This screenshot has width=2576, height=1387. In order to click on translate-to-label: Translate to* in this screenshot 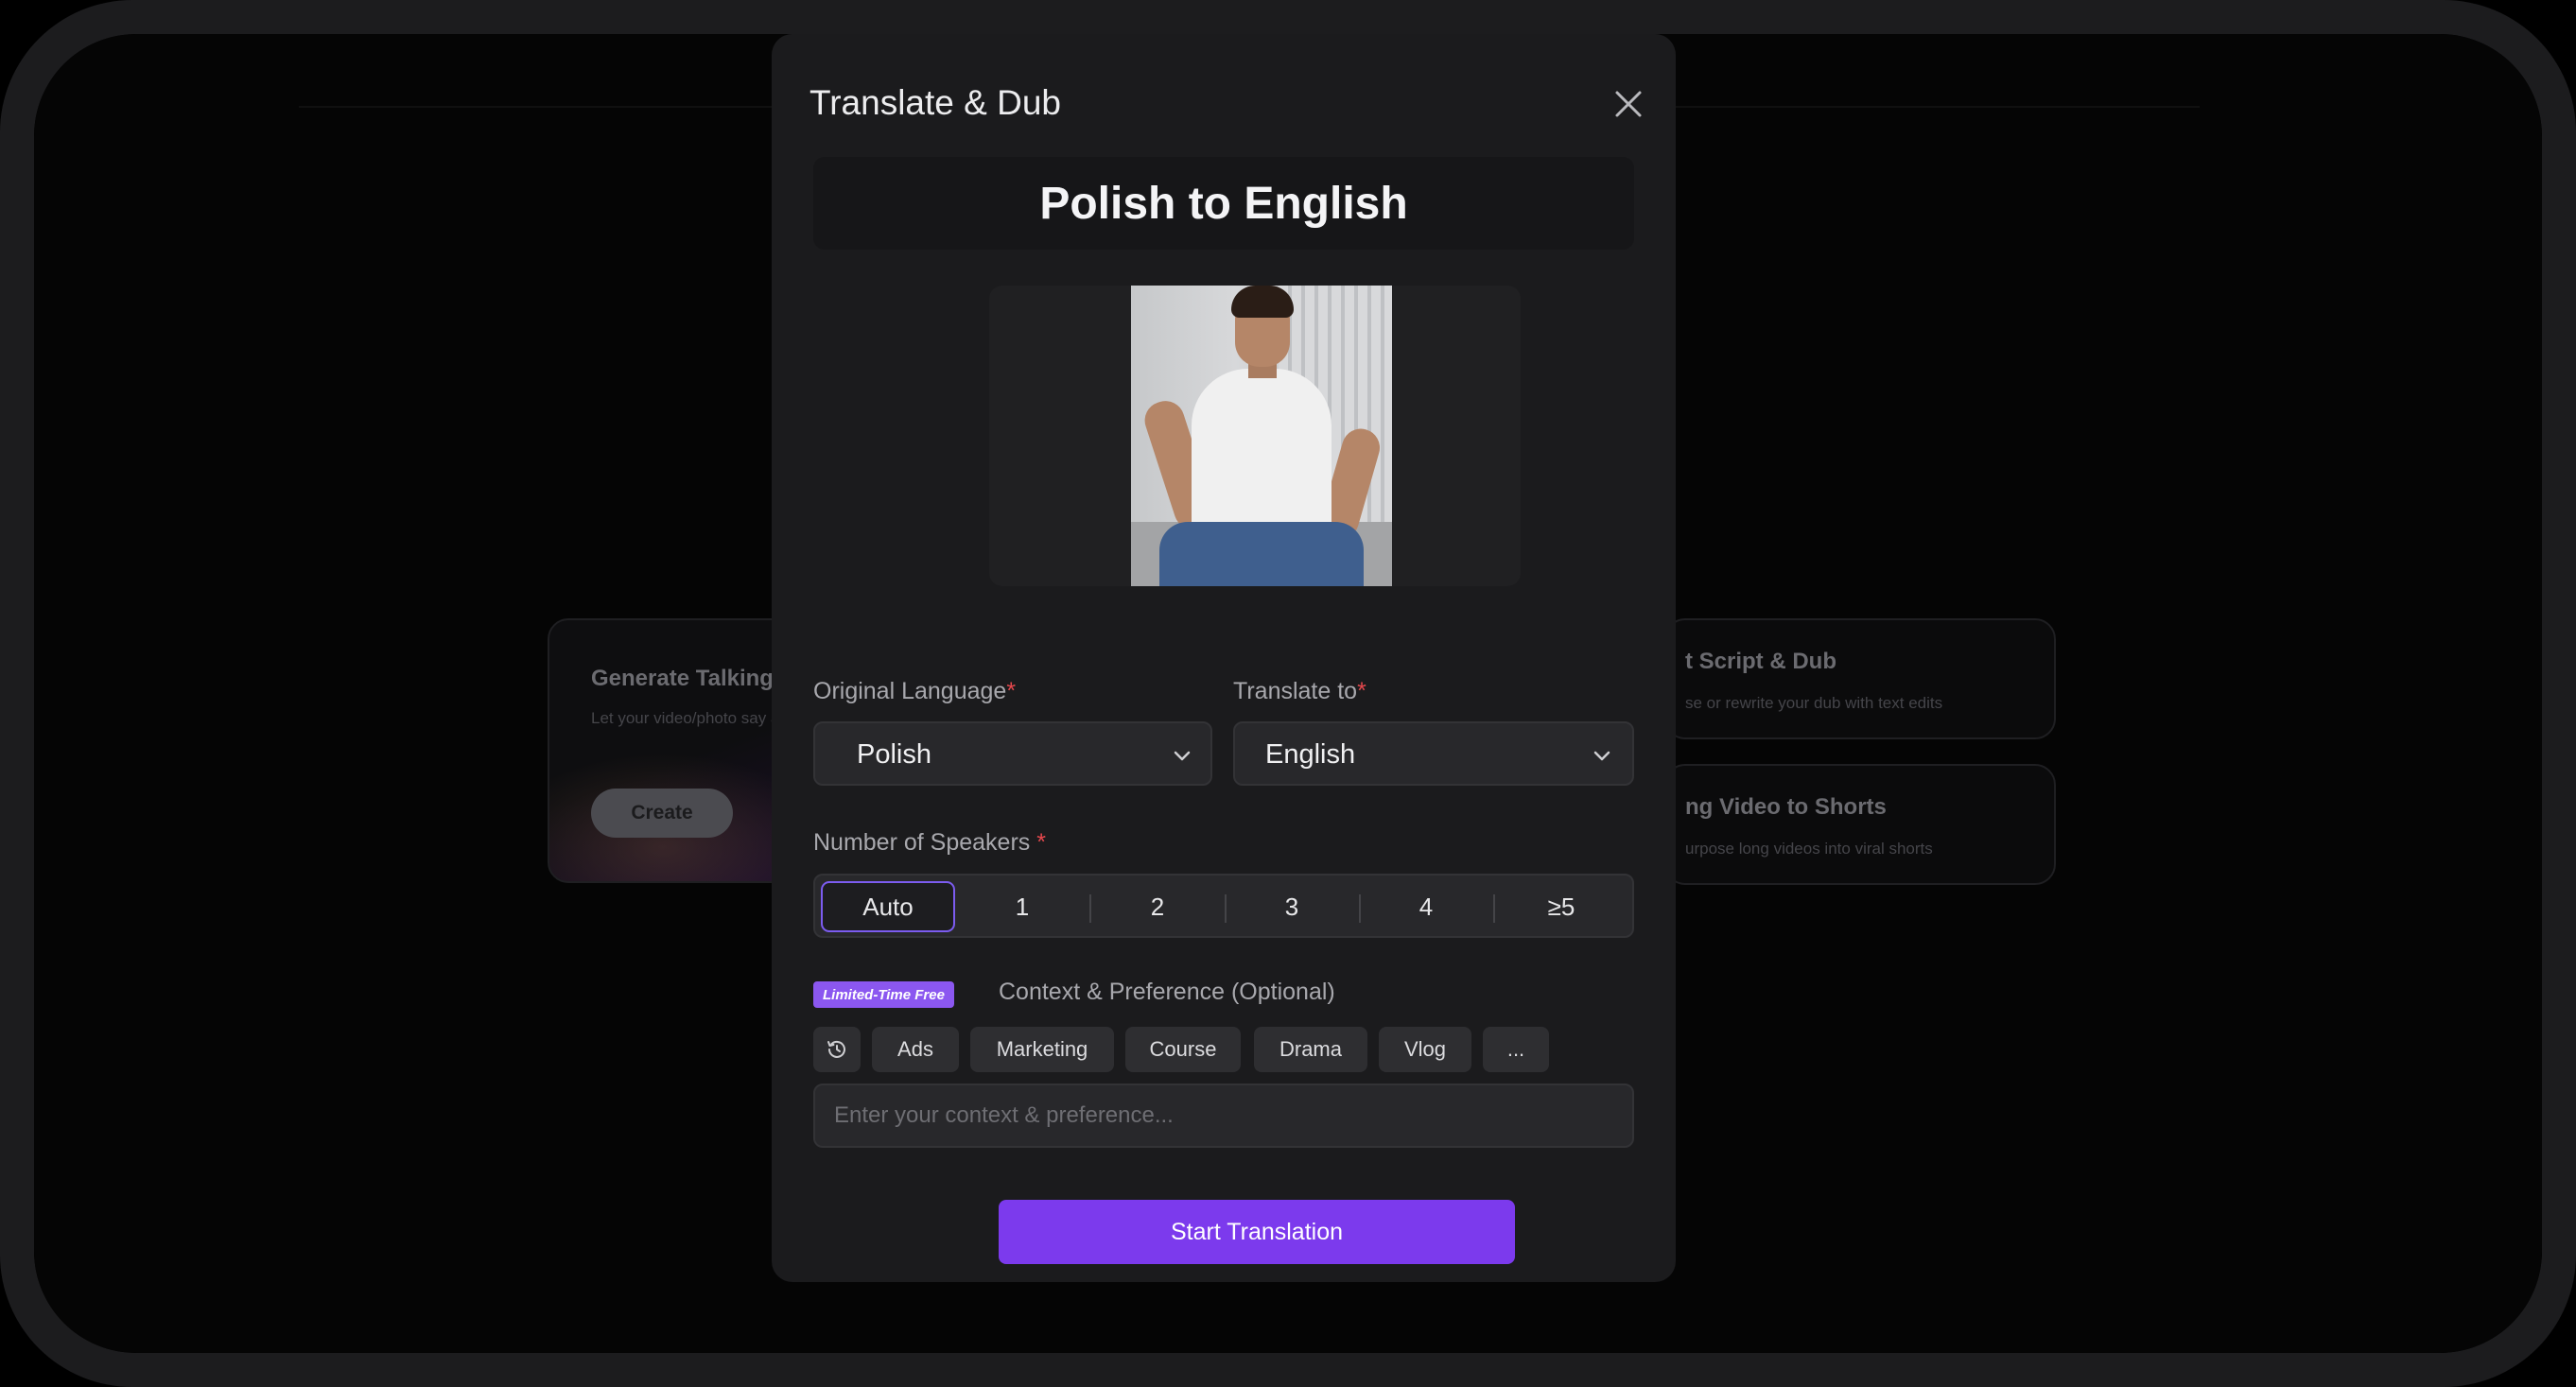, I will do `click(1299, 691)`.